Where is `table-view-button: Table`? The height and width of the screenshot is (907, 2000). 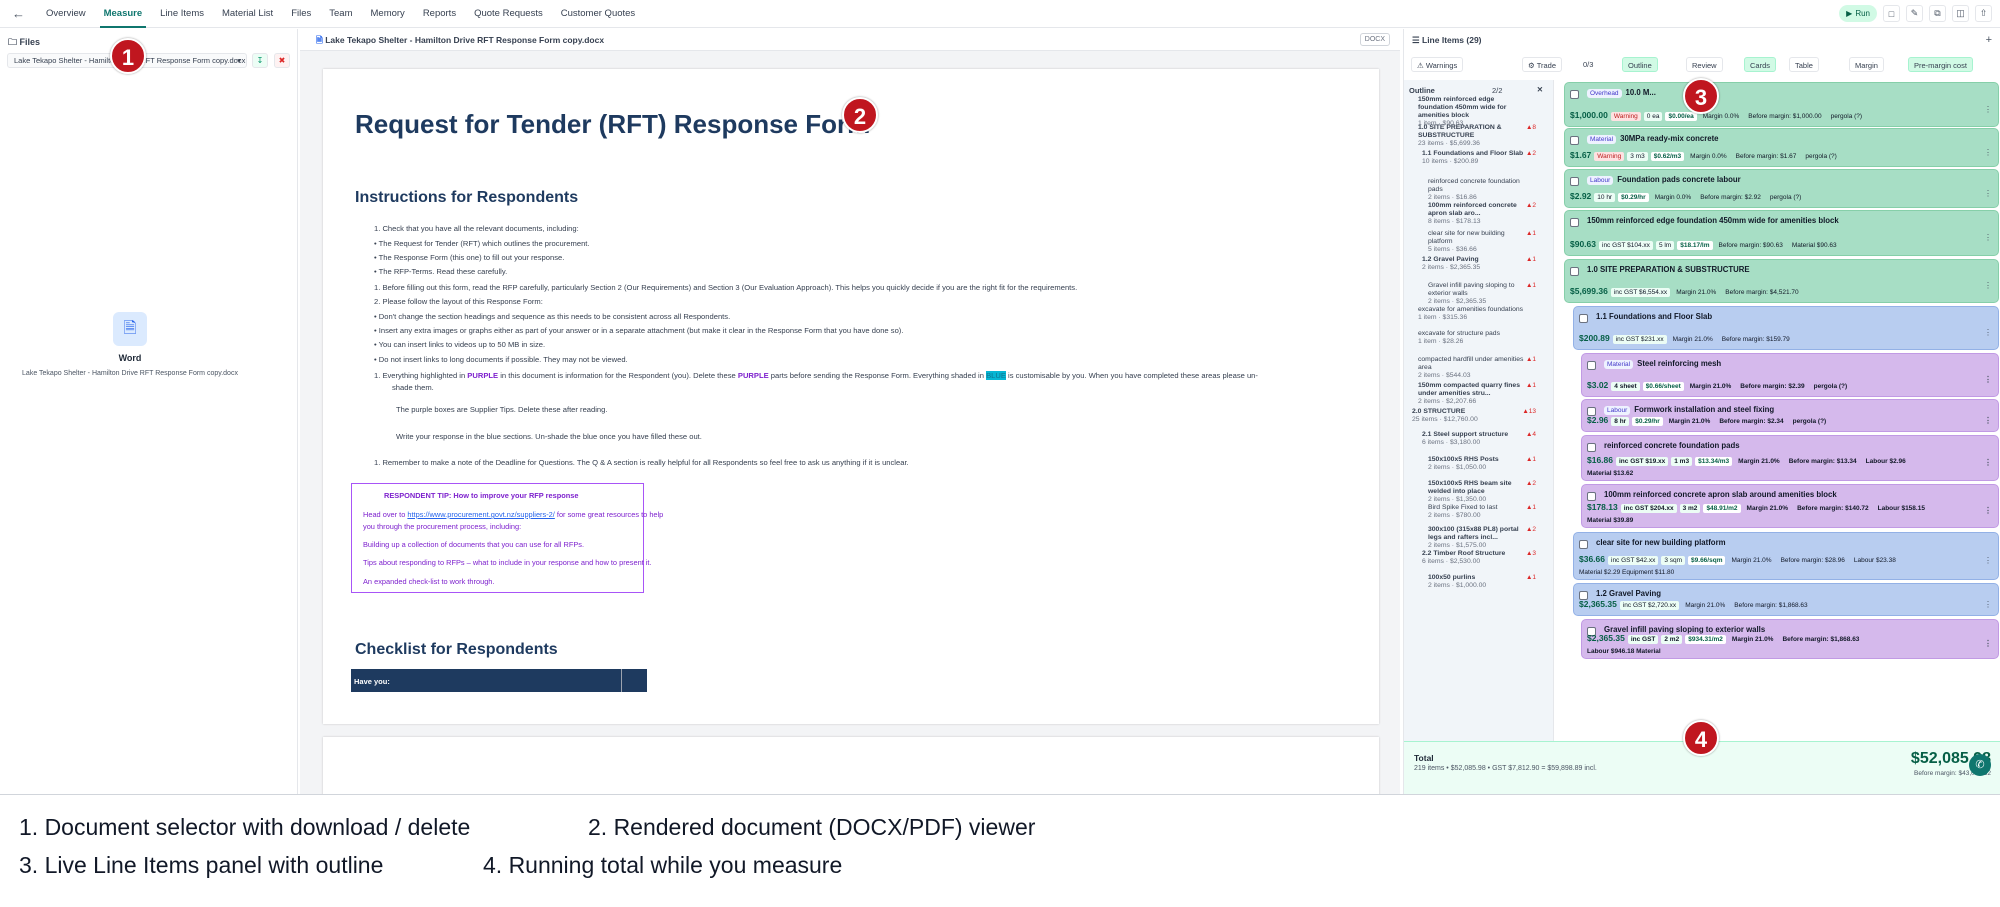 table-view-button: Table is located at coordinates (1804, 64).